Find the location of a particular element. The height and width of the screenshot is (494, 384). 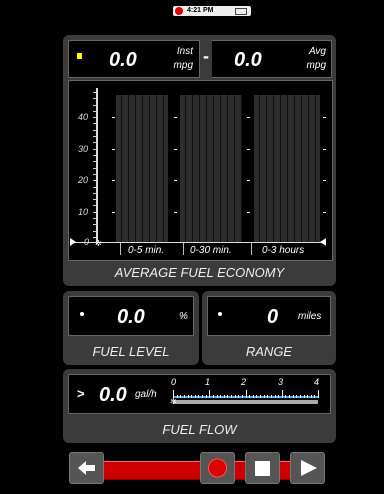

record-button is located at coordinates (217, 468).